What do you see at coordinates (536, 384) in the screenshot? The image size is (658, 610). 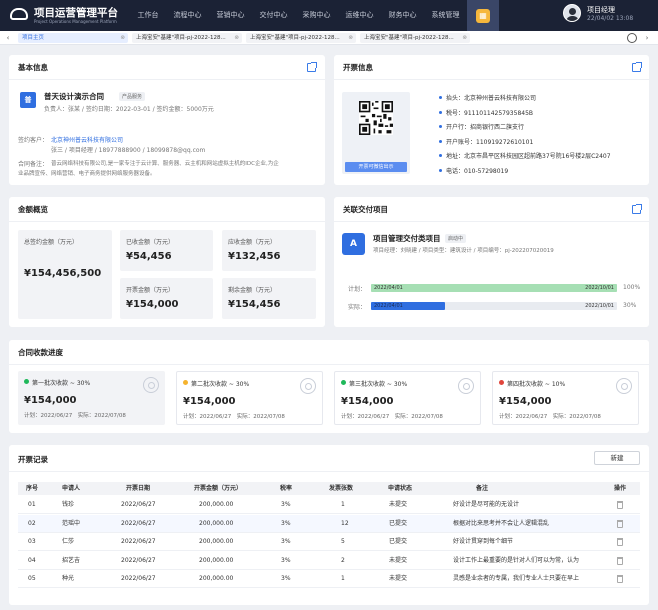 I see `stage-name: 第四批次收款 ~ 10%` at bounding box center [536, 384].